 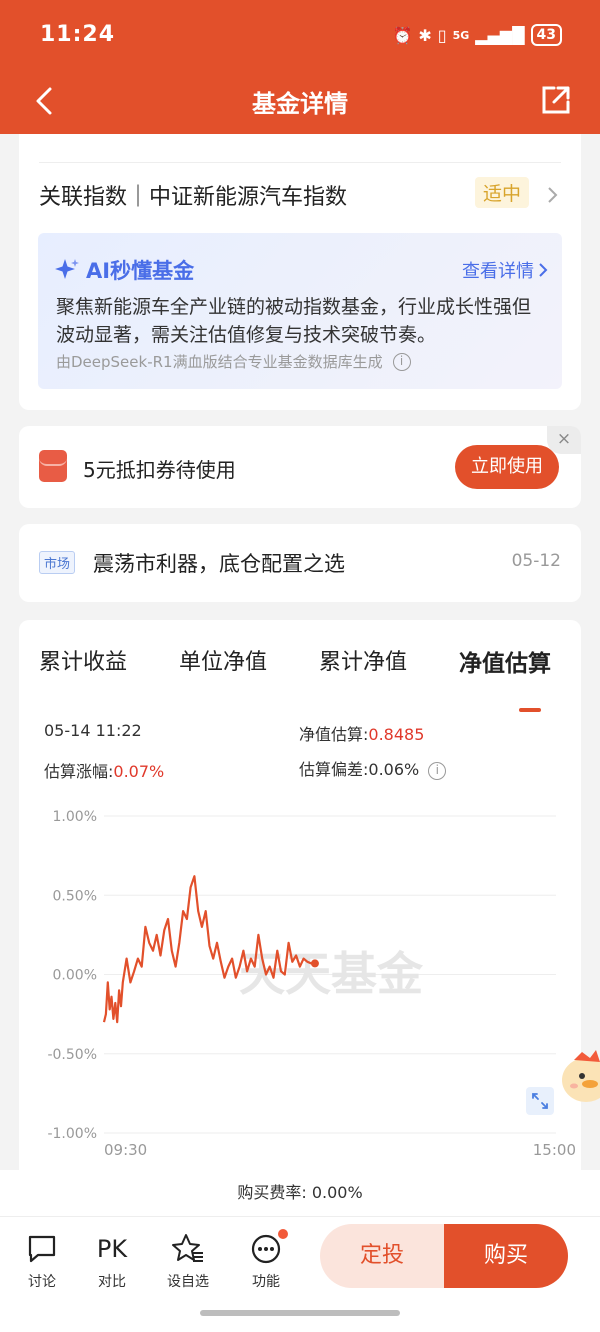 I want to click on y-tick-label: -1.00%, so click(x=72, y=1134).